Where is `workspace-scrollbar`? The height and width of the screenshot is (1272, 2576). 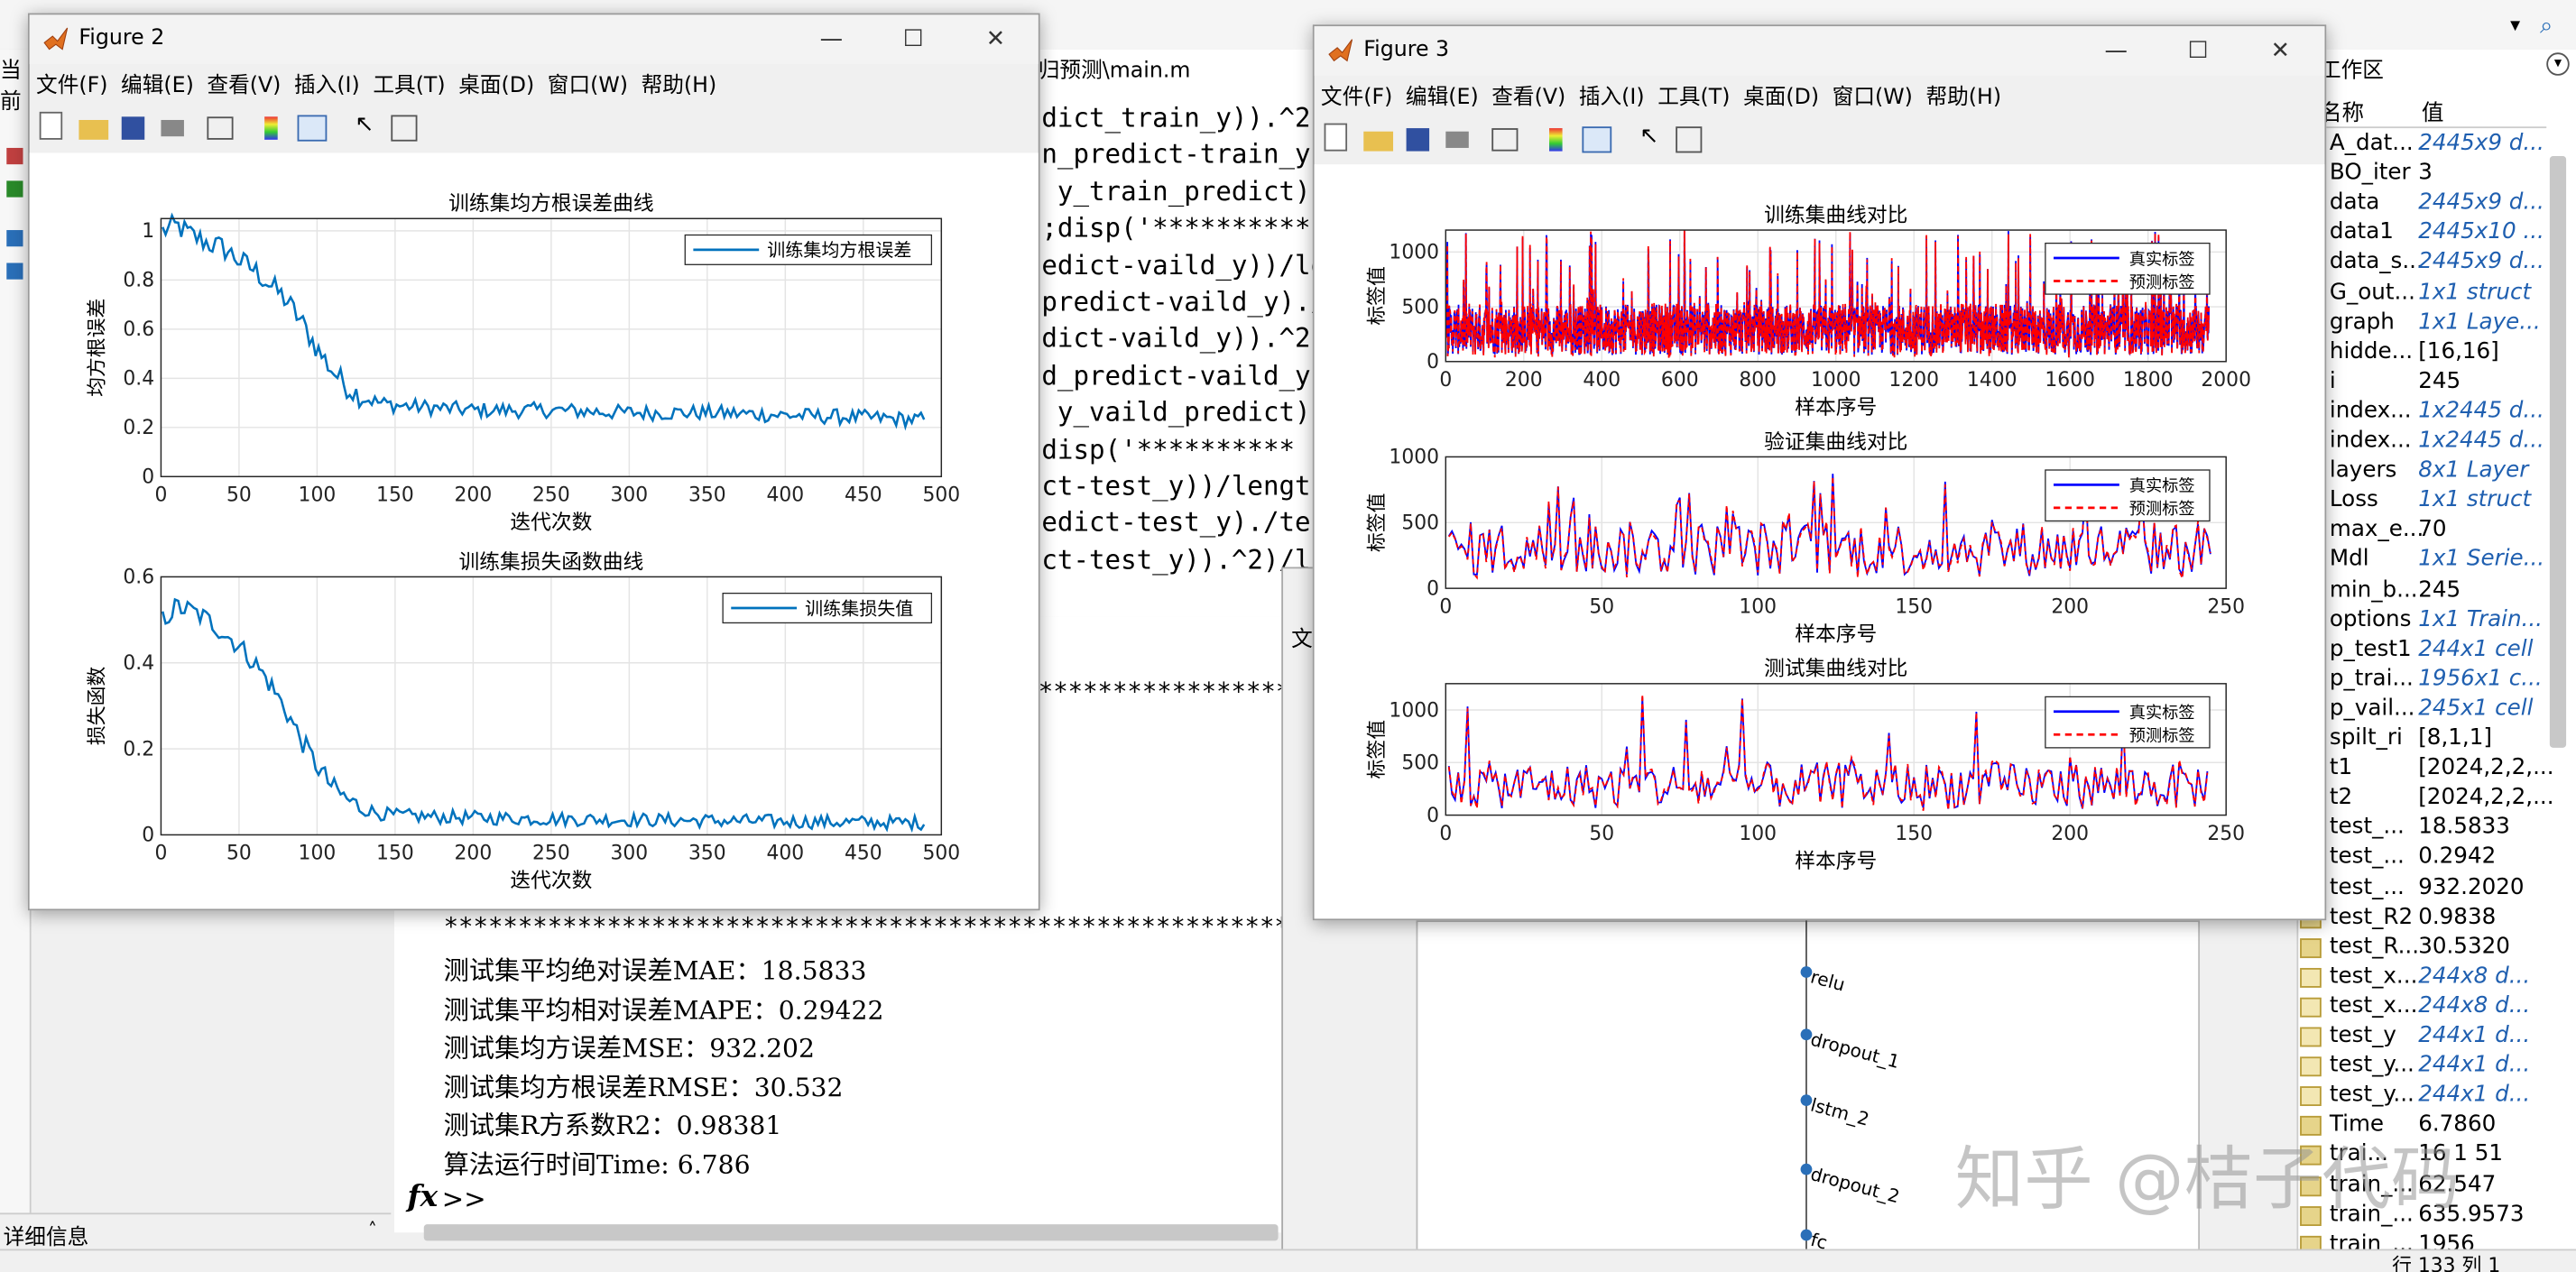
workspace-scrollbar is located at coordinates (2558, 452).